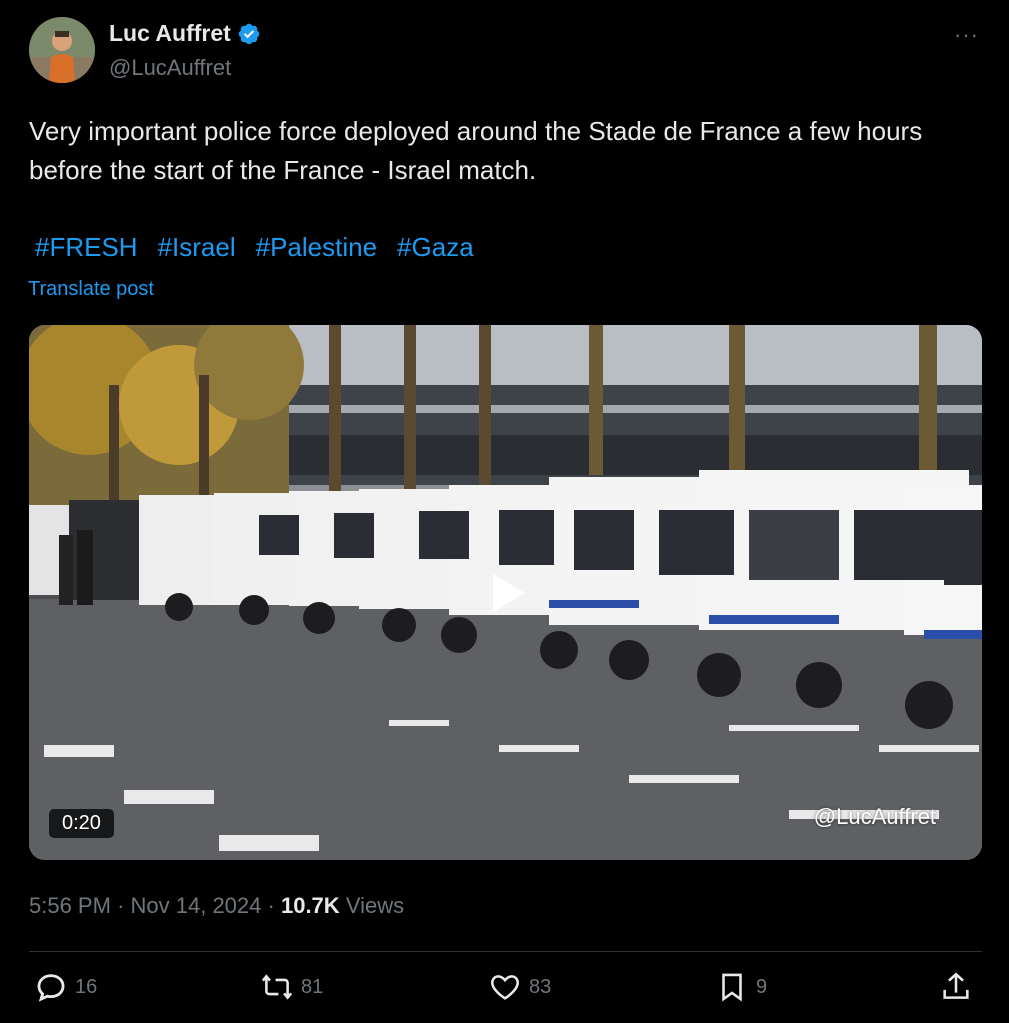 This screenshot has width=1009, height=1023. What do you see at coordinates (375, 905) in the screenshot?
I see `views-label: Views` at bounding box center [375, 905].